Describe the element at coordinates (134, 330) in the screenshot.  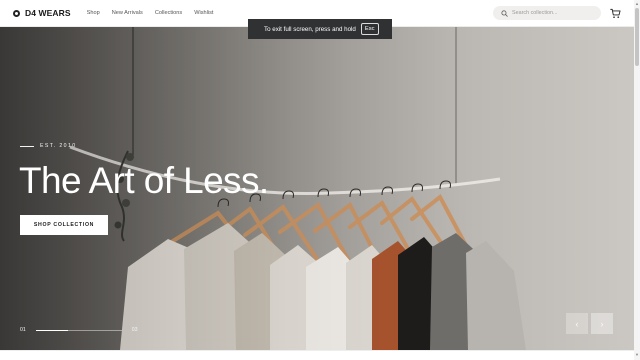
I see `total-slides-number: 03` at that location.